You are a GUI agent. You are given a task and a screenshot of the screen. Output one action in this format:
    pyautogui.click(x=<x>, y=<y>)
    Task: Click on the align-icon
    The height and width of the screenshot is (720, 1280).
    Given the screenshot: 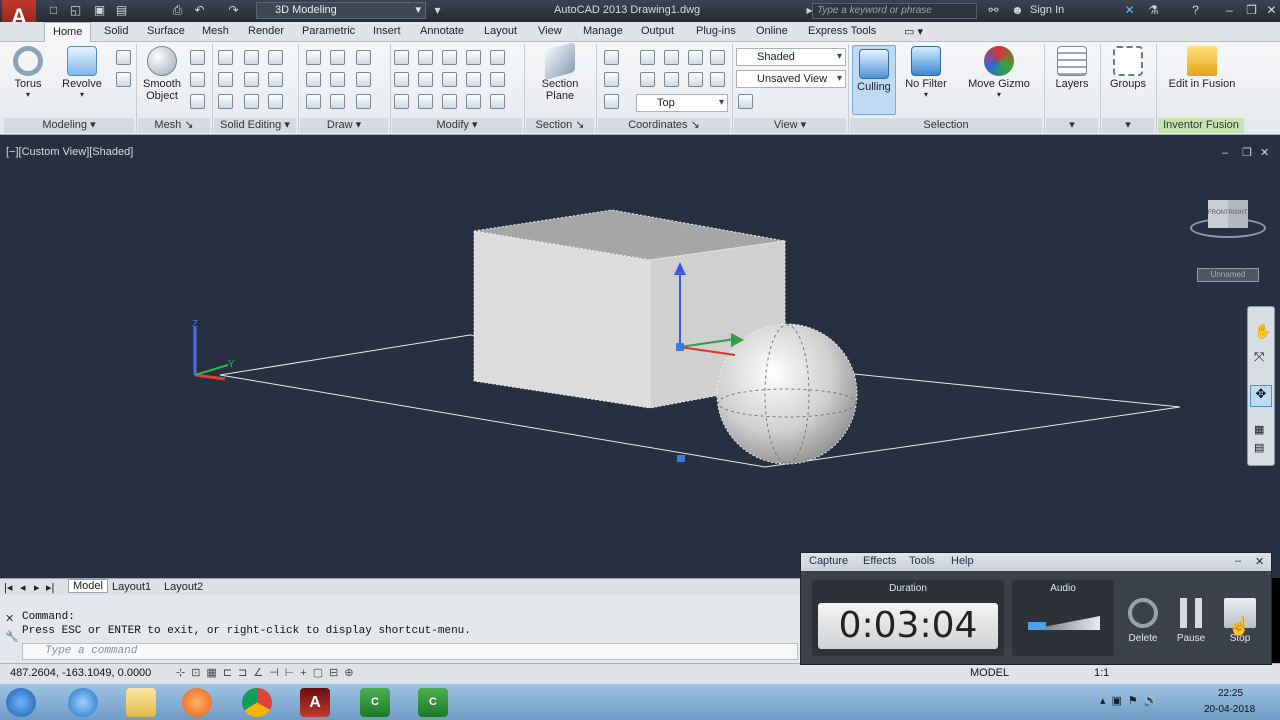 What is the action you would take?
    pyautogui.click(x=425, y=101)
    